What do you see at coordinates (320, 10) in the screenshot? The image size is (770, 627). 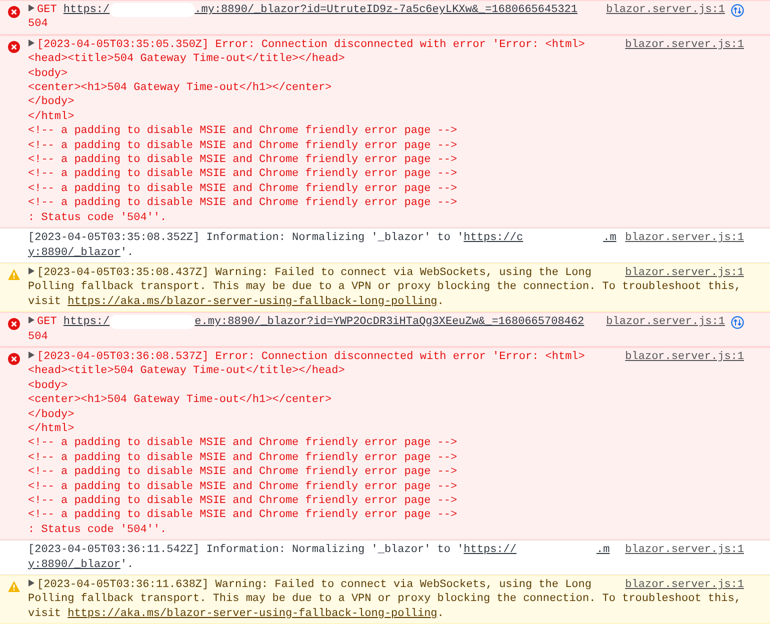 I see `request-url-link: https:/ .my:8890/_blazor?id=UtruteID9z-7a5c6eyLKXw&_=1680665645321` at bounding box center [320, 10].